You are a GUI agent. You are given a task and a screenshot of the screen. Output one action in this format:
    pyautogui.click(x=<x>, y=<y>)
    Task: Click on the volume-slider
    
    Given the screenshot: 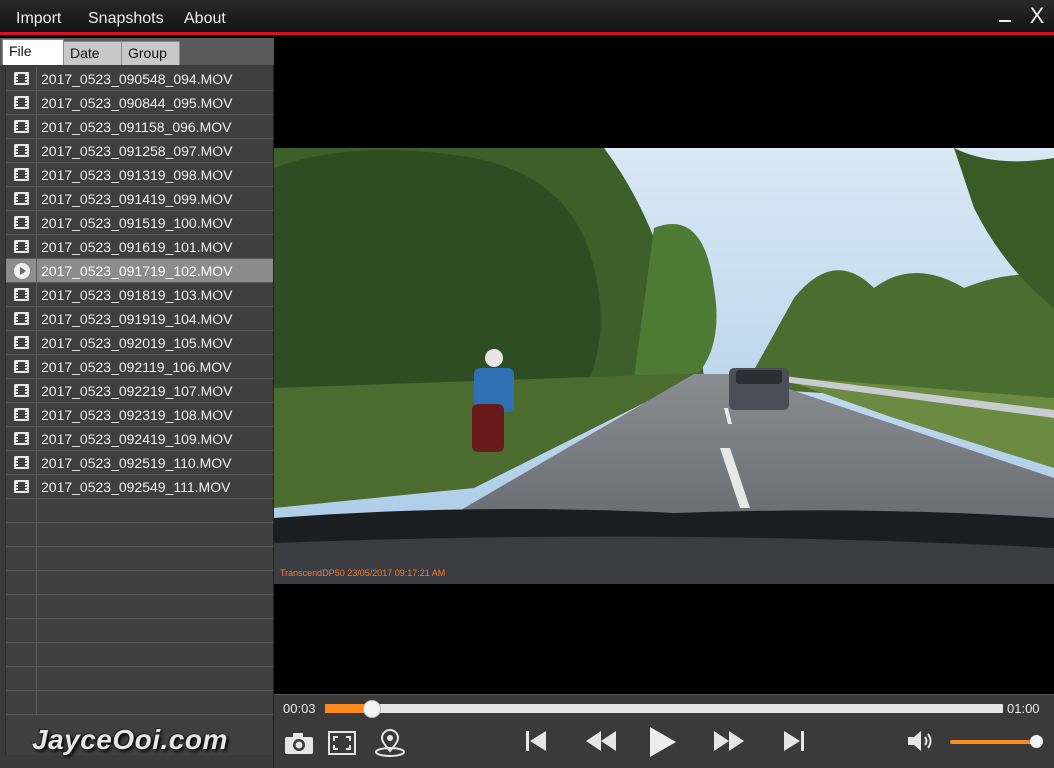 What is the action you would take?
    pyautogui.click(x=996, y=742)
    